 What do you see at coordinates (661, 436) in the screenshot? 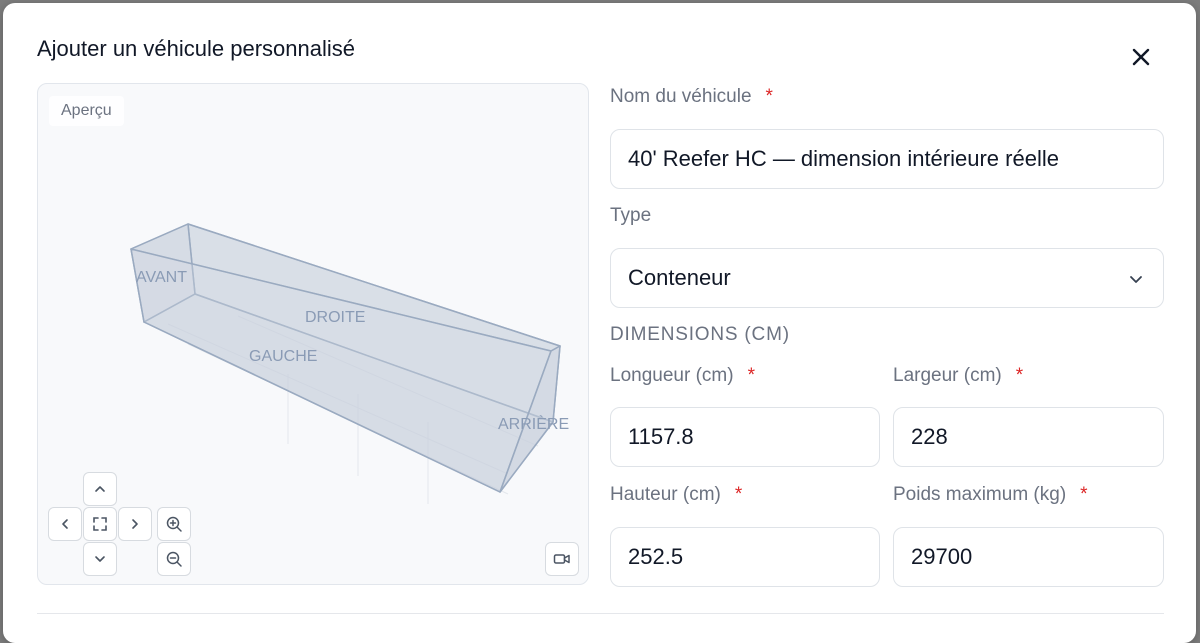
I see `length-value: 1157.8` at bounding box center [661, 436].